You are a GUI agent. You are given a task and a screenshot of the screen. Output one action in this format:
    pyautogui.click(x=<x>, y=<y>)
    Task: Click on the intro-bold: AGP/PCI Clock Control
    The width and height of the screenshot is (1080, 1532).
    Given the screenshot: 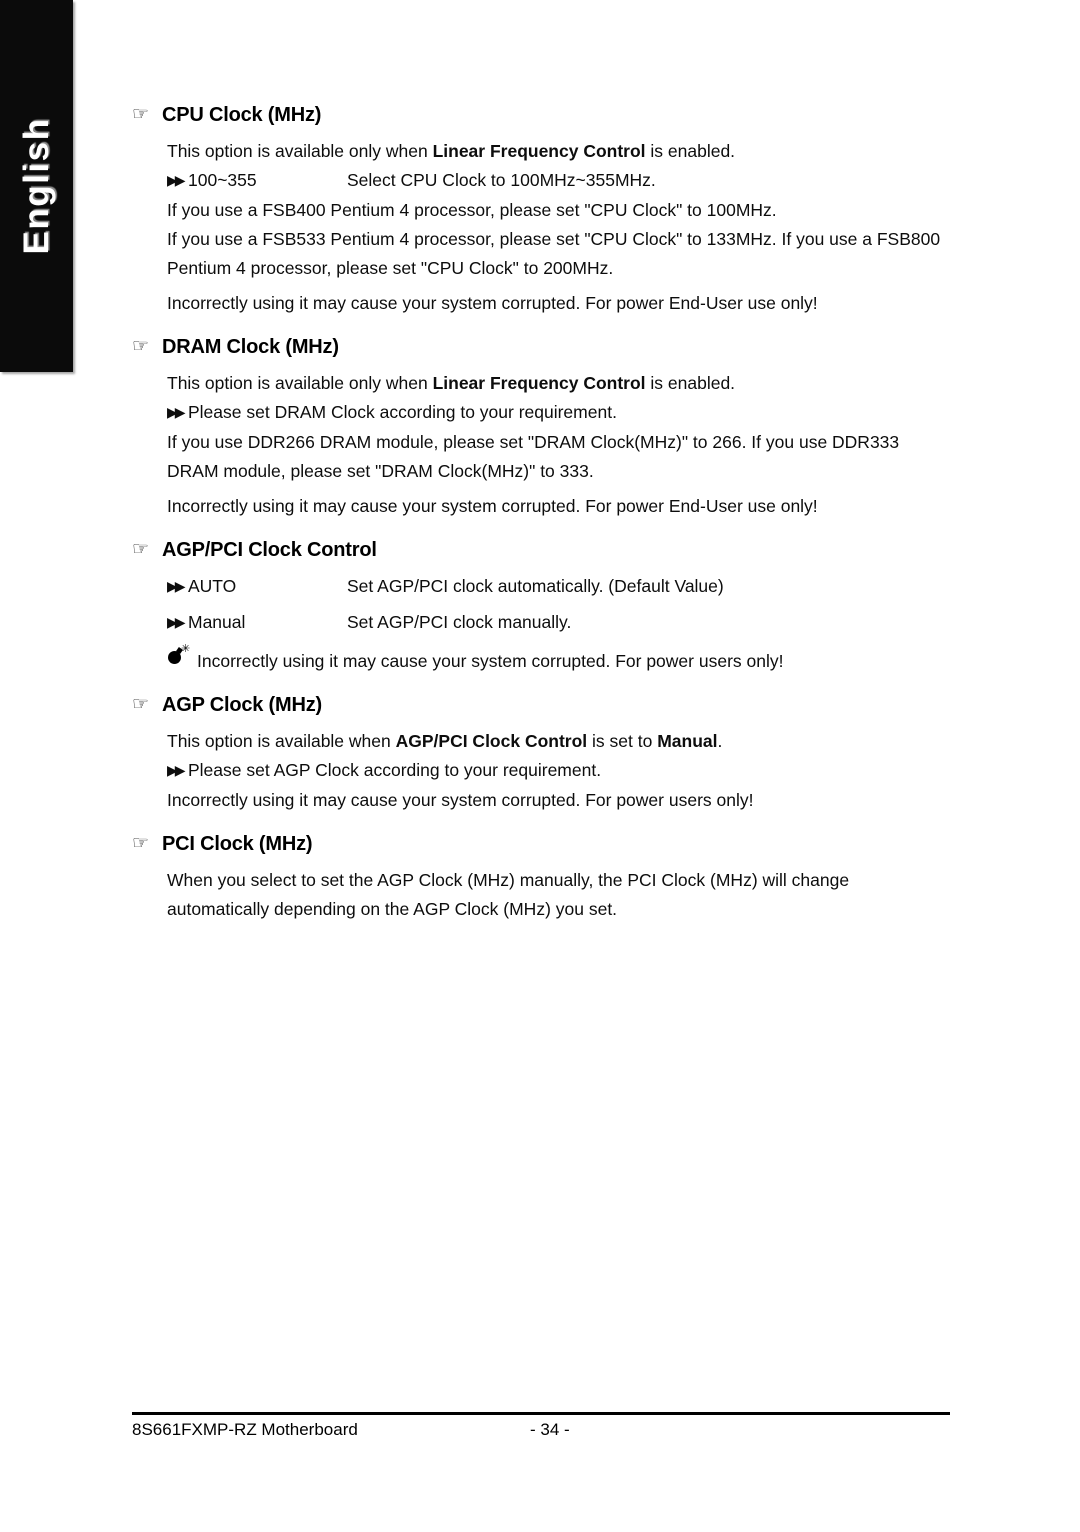 What is the action you would take?
    pyautogui.click(x=491, y=741)
    